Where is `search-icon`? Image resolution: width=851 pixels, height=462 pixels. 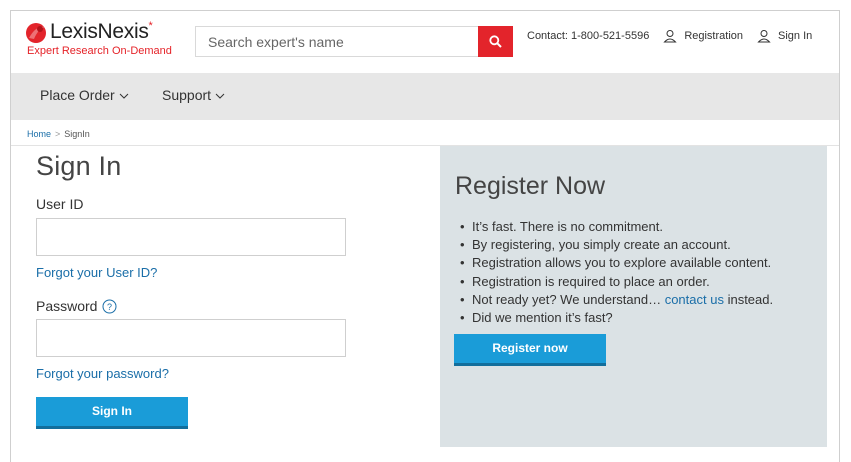
search-icon is located at coordinates (495, 41).